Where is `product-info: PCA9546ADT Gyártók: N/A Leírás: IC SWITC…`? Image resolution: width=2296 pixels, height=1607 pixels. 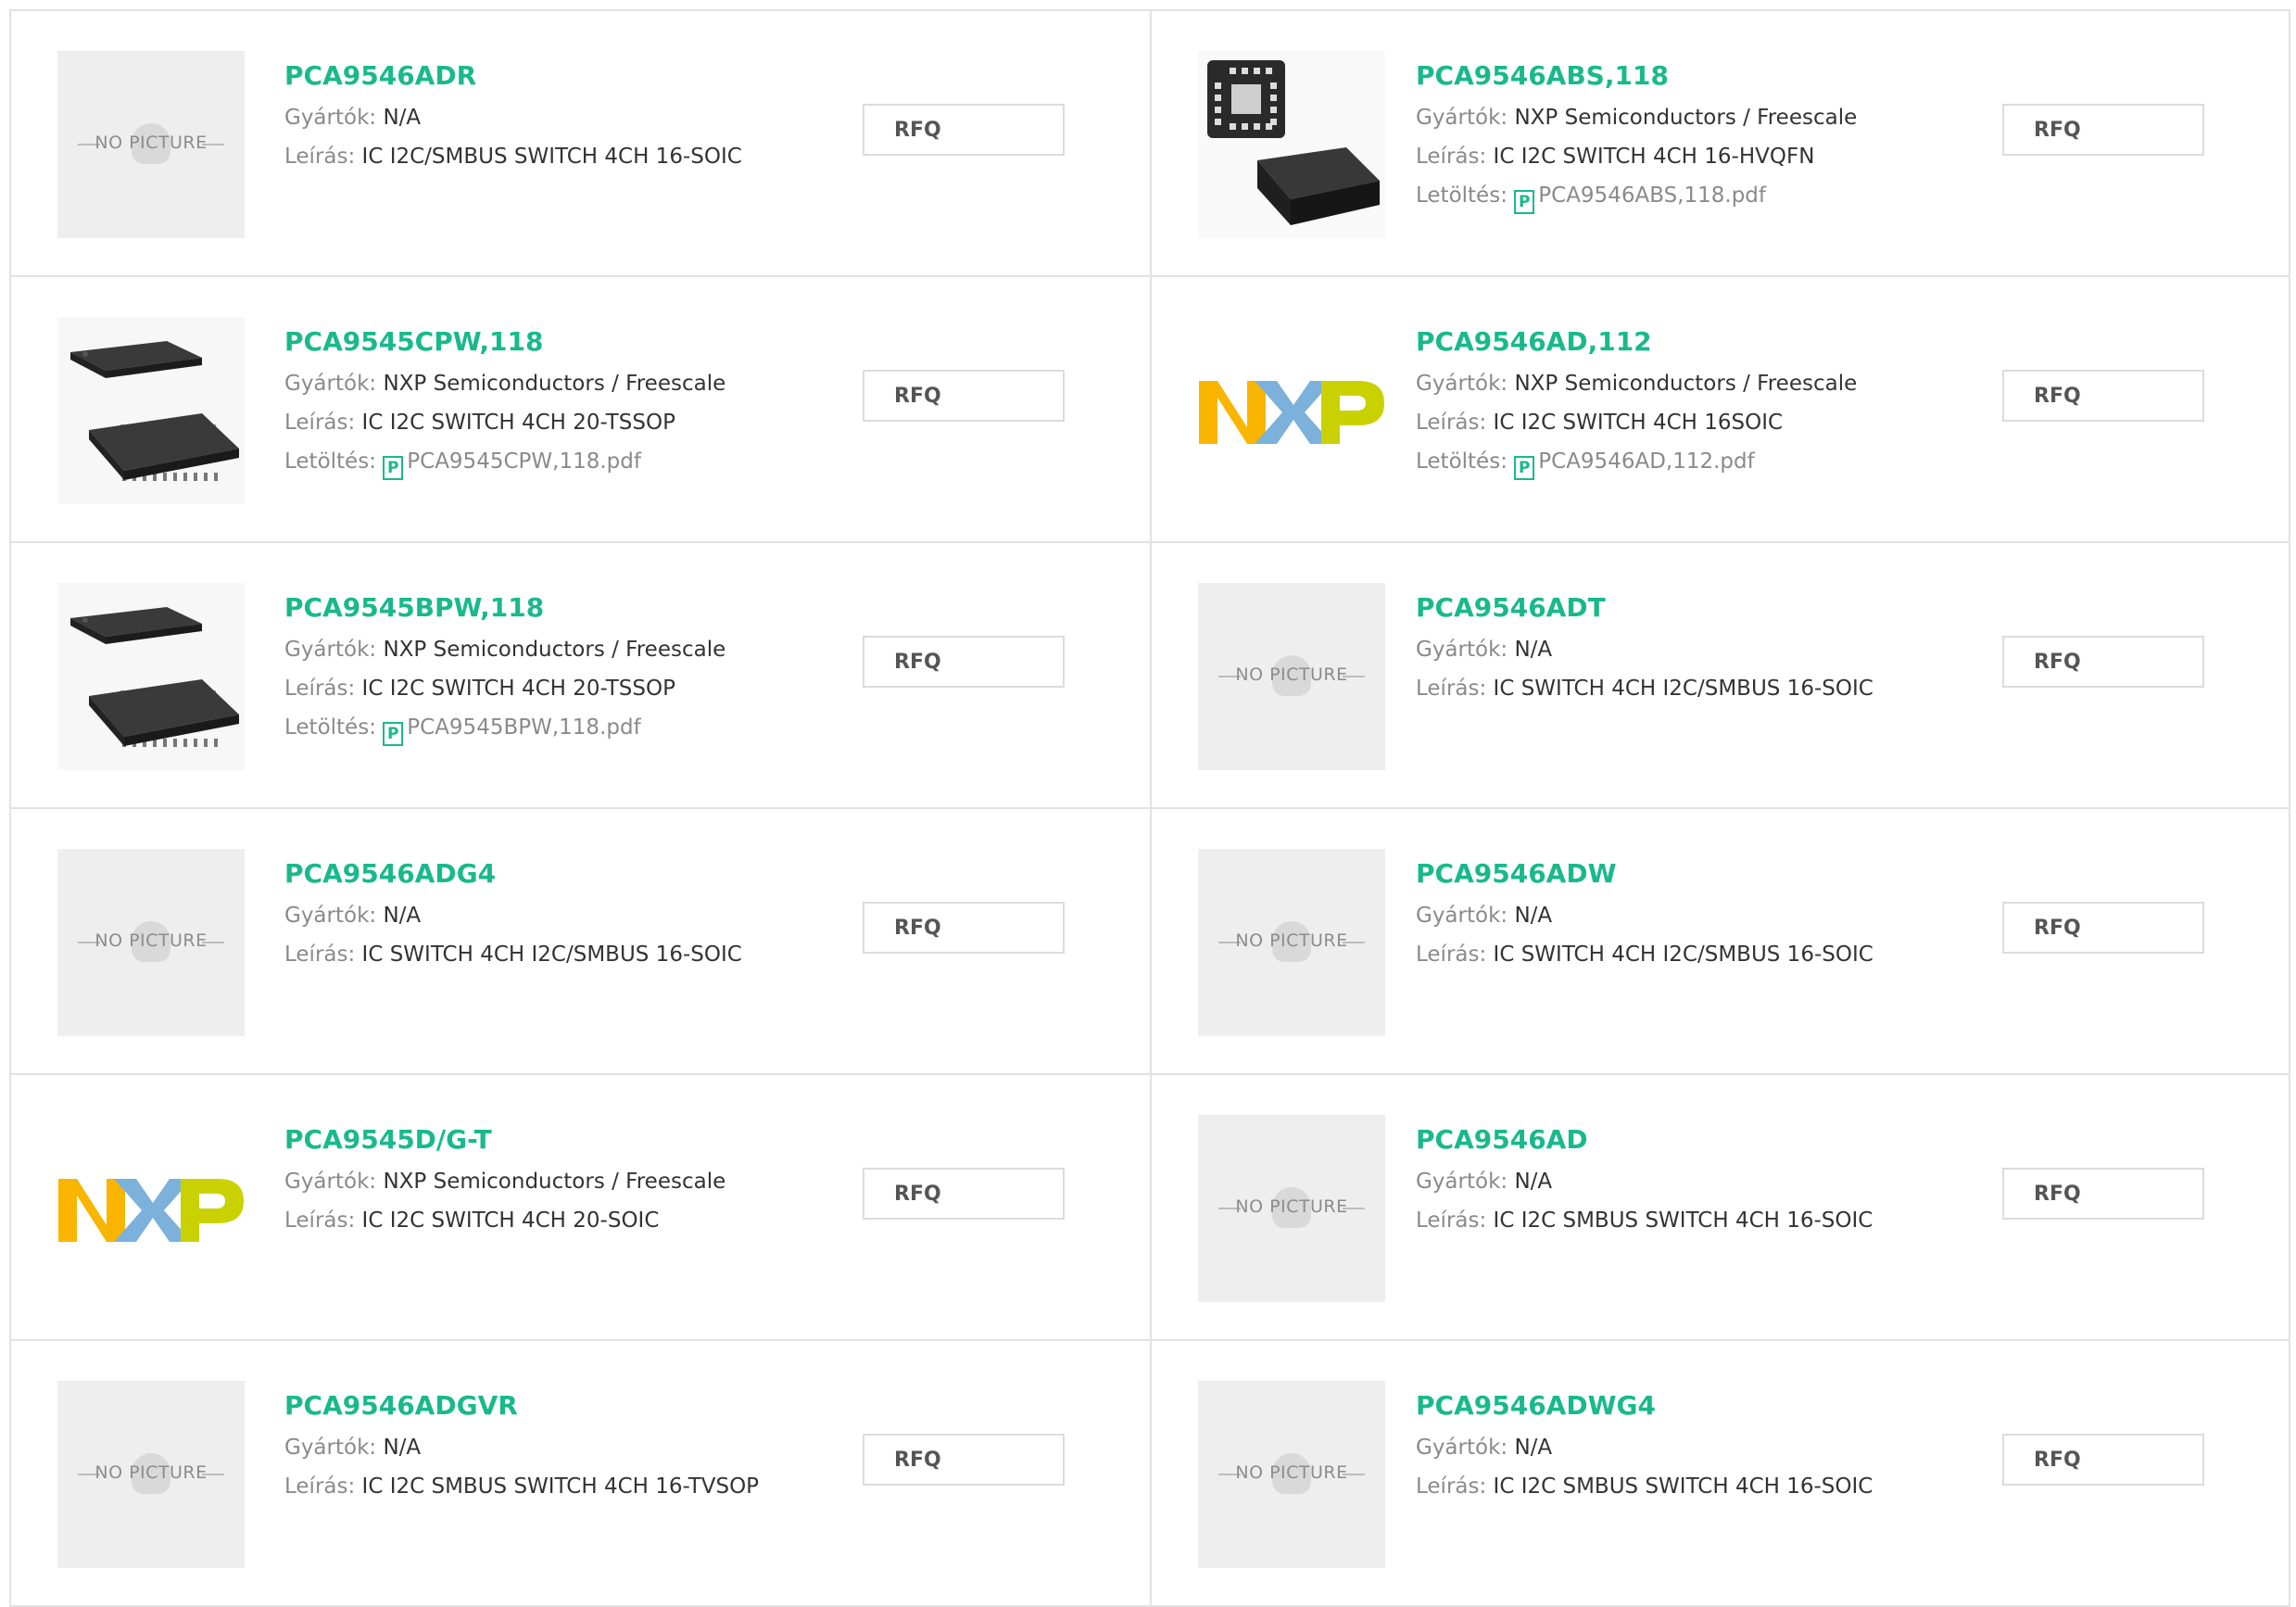
product-info: PCA9546ADT Gyártók: N/A Leírás: IC SWITC… is located at coordinates (1644, 647).